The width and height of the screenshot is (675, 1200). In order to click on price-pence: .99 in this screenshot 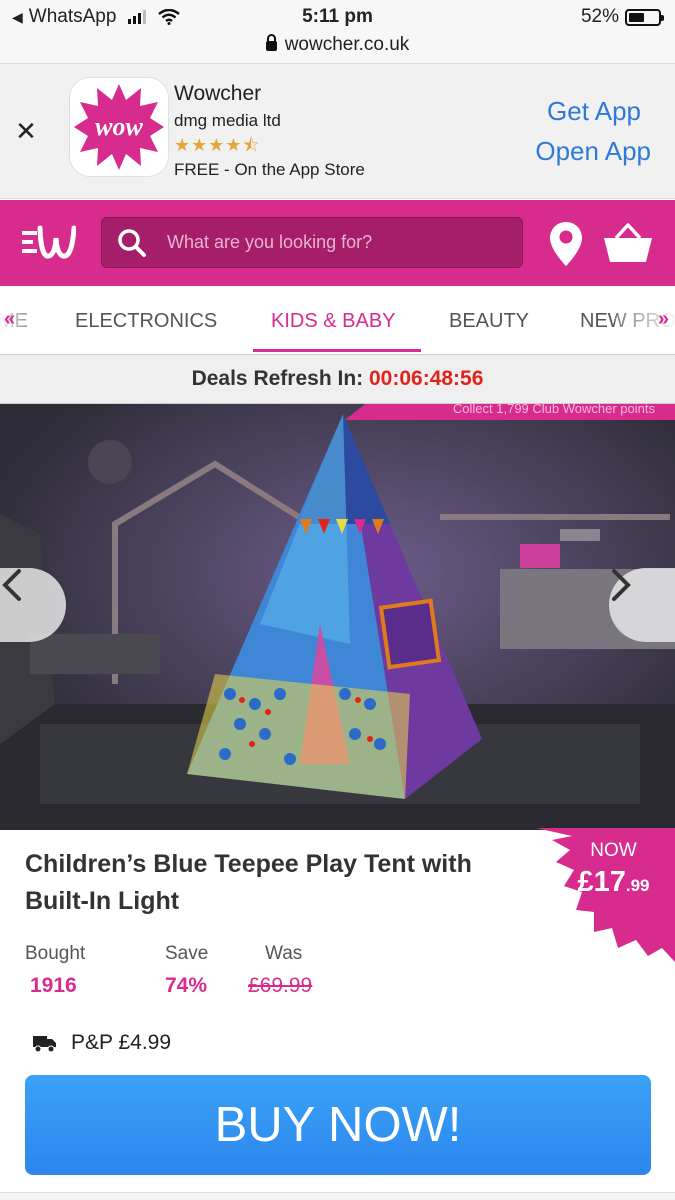, I will do `click(637, 885)`.